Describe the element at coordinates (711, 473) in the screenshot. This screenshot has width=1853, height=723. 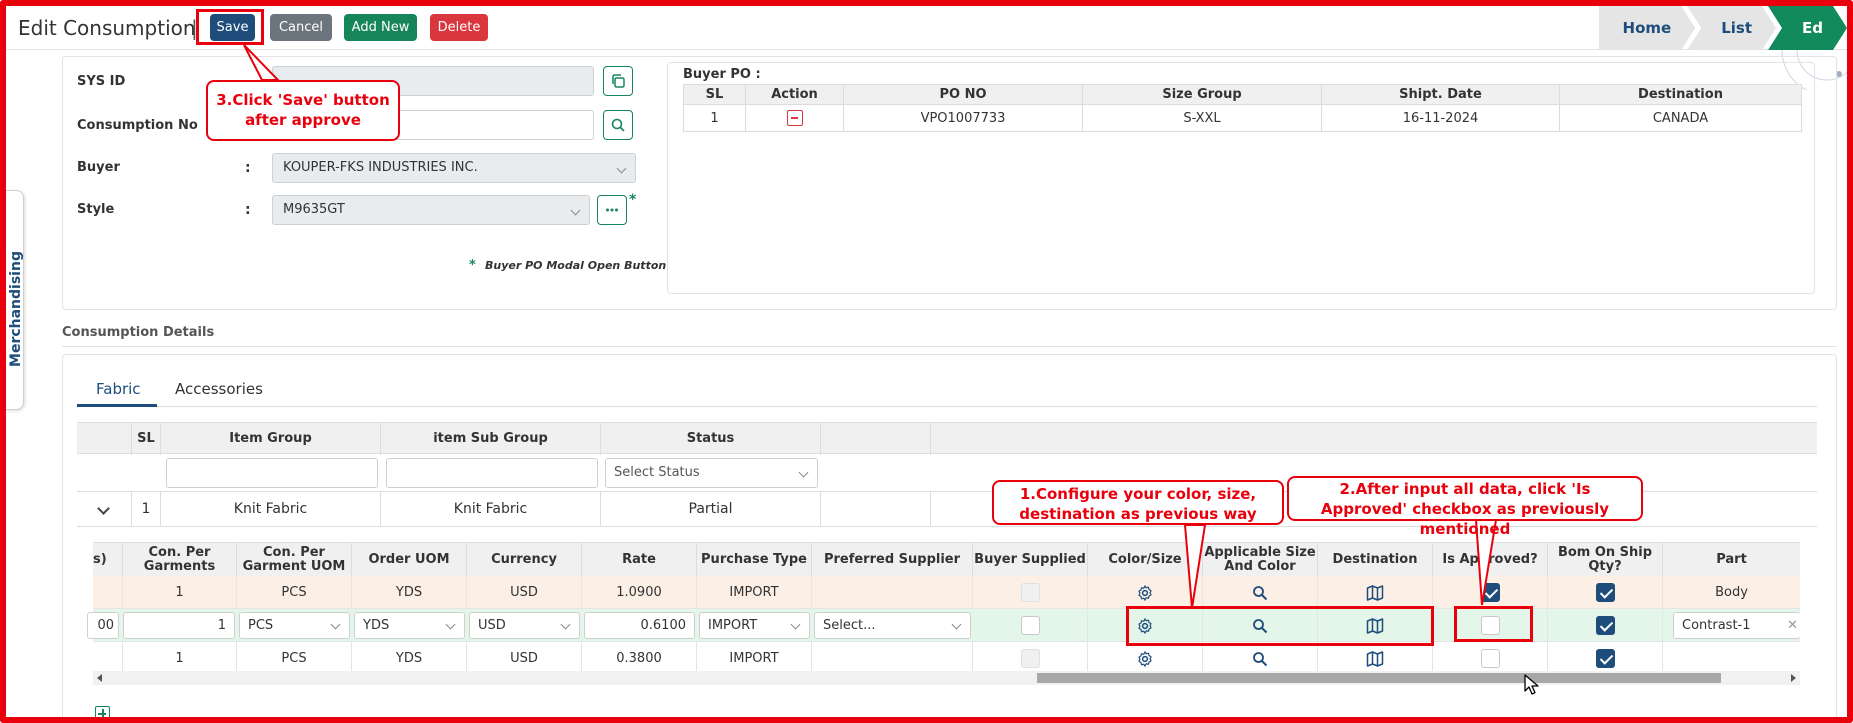
I see `status-filter-select: Select Status` at that location.